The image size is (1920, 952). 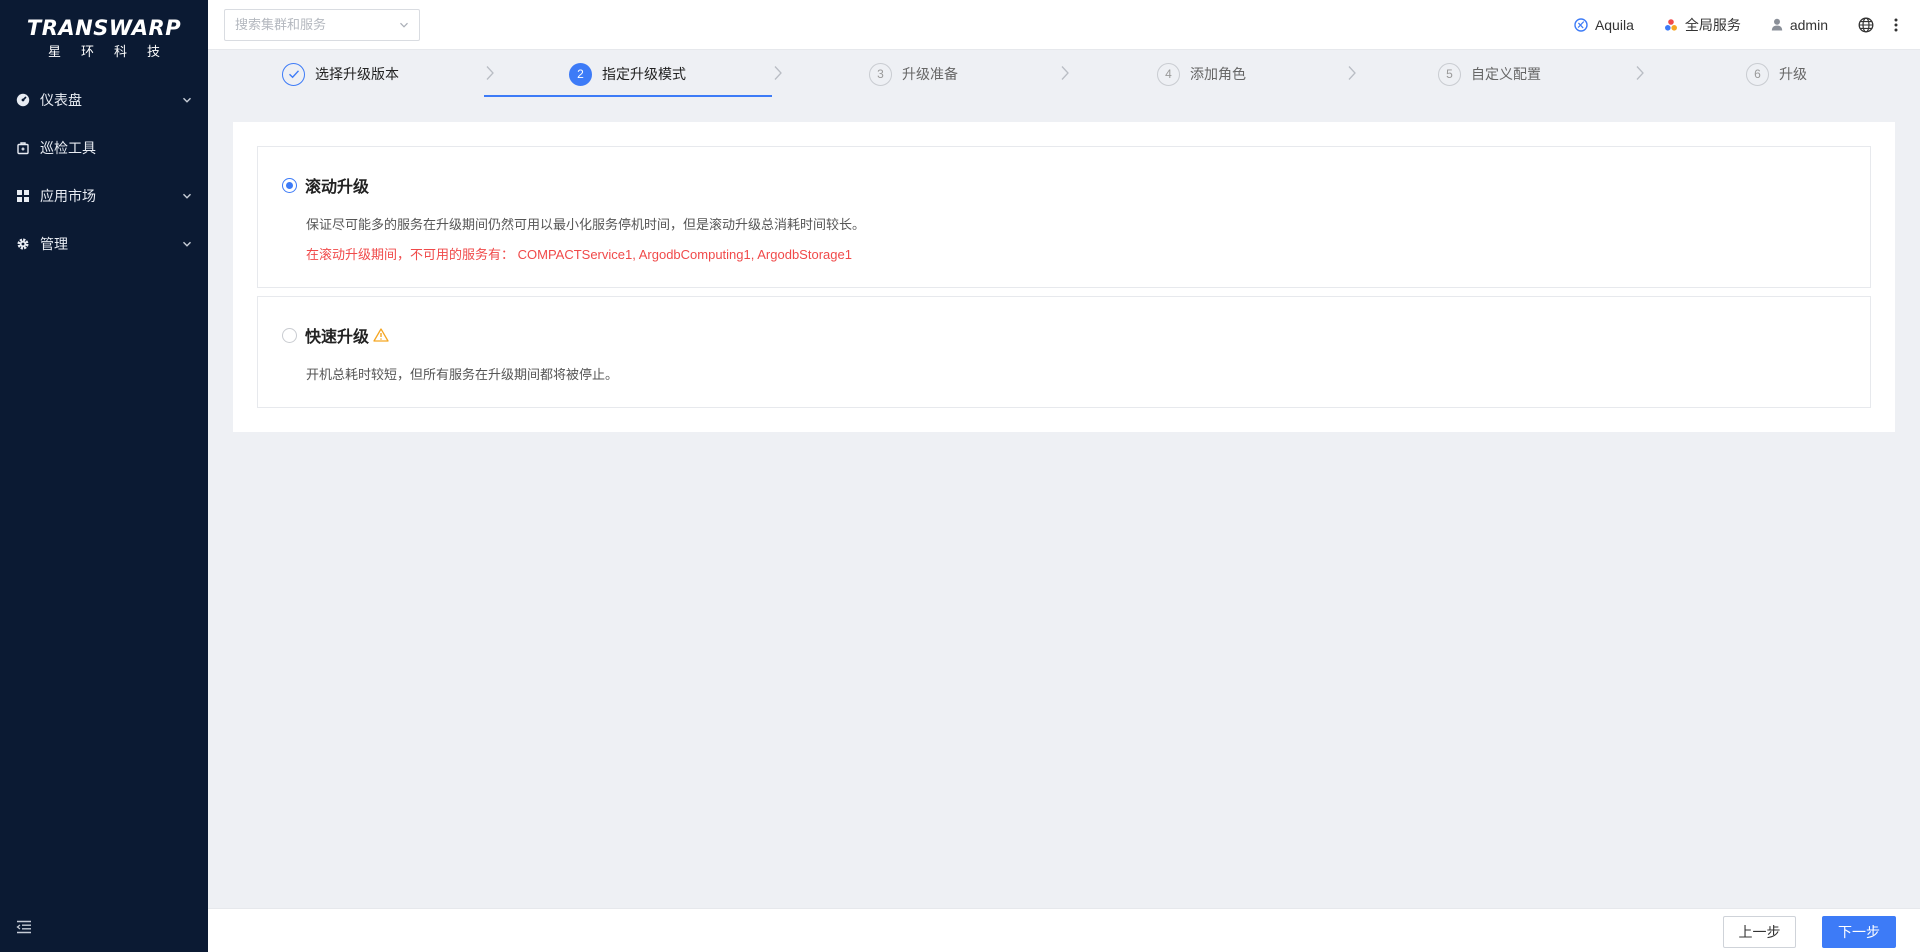 What do you see at coordinates (1759, 932) in the screenshot?
I see `previous-step-button: 上一步` at bounding box center [1759, 932].